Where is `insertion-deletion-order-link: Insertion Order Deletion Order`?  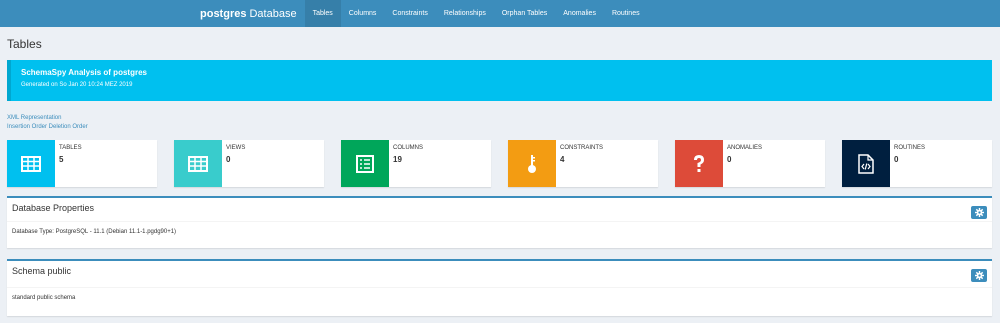
insertion-deletion-order-link: Insertion Order Deletion Order is located at coordinates (47, 127).